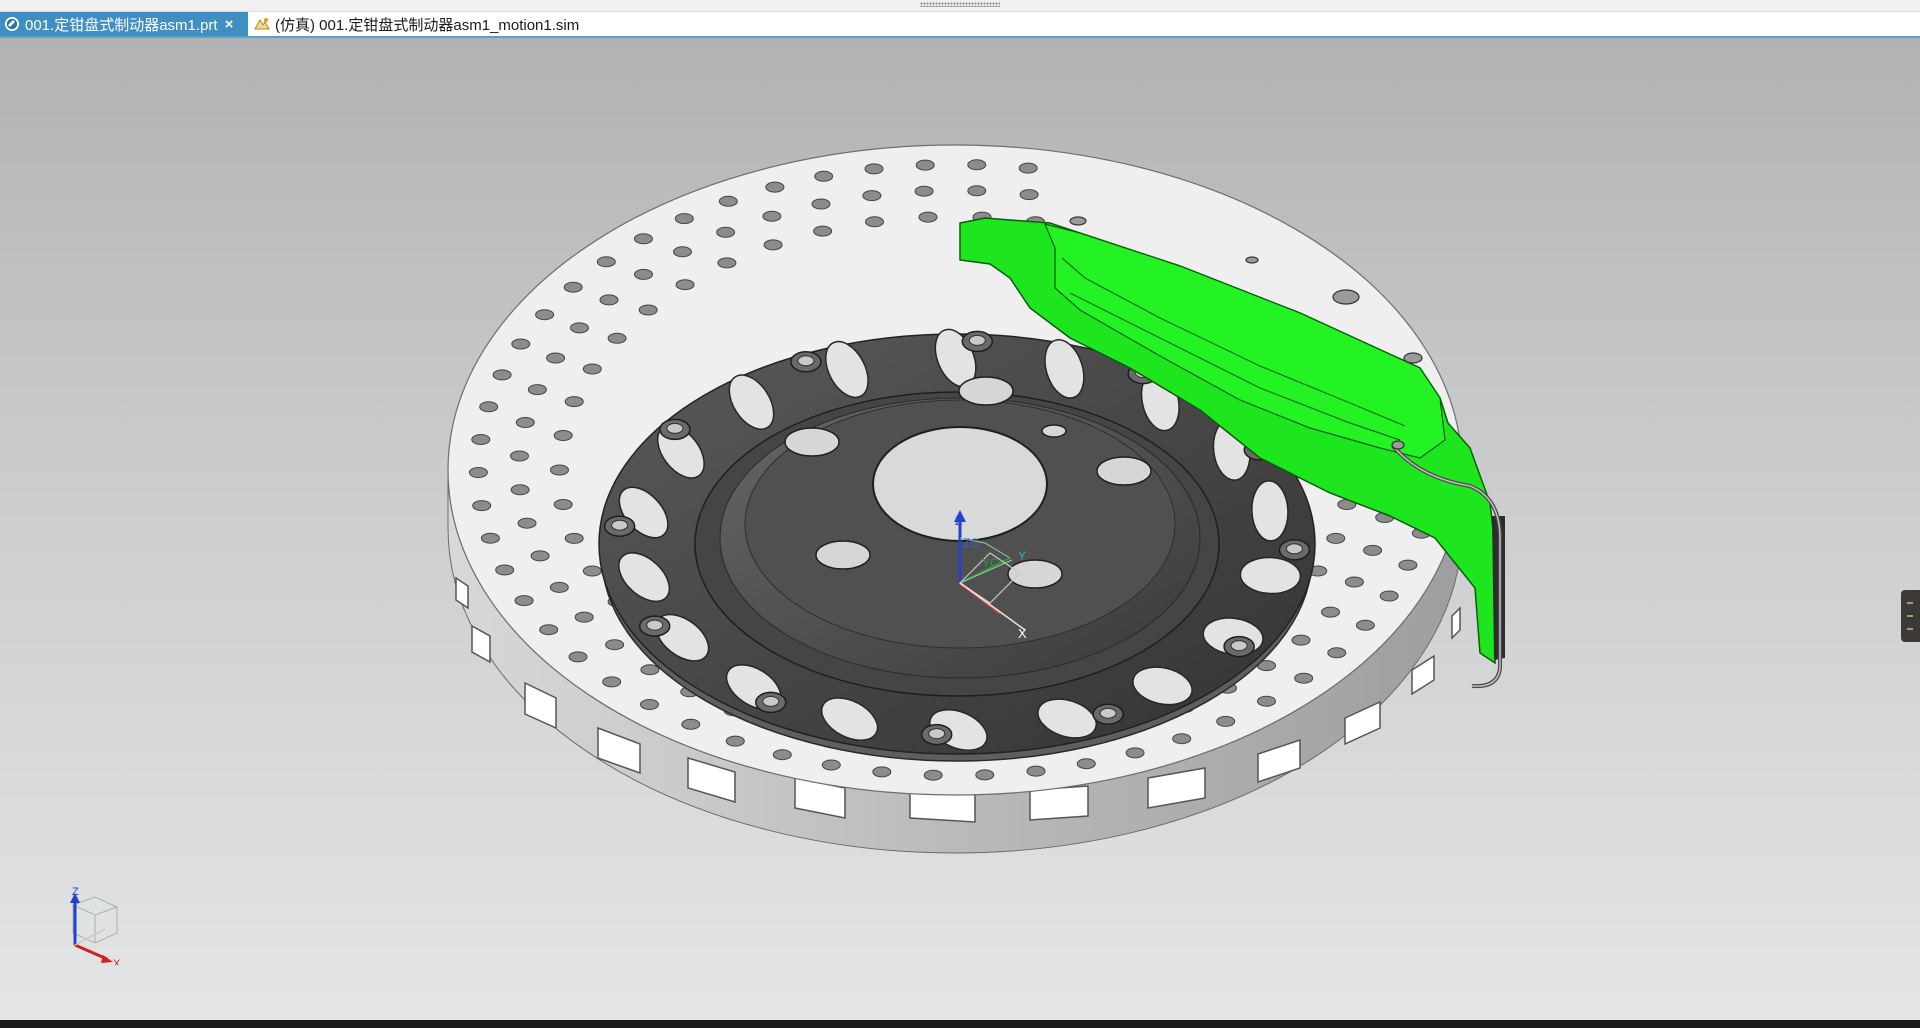 The image size is (1920, 1028). I want to click on wcs-zc-label: ZC, so click(971, 543).